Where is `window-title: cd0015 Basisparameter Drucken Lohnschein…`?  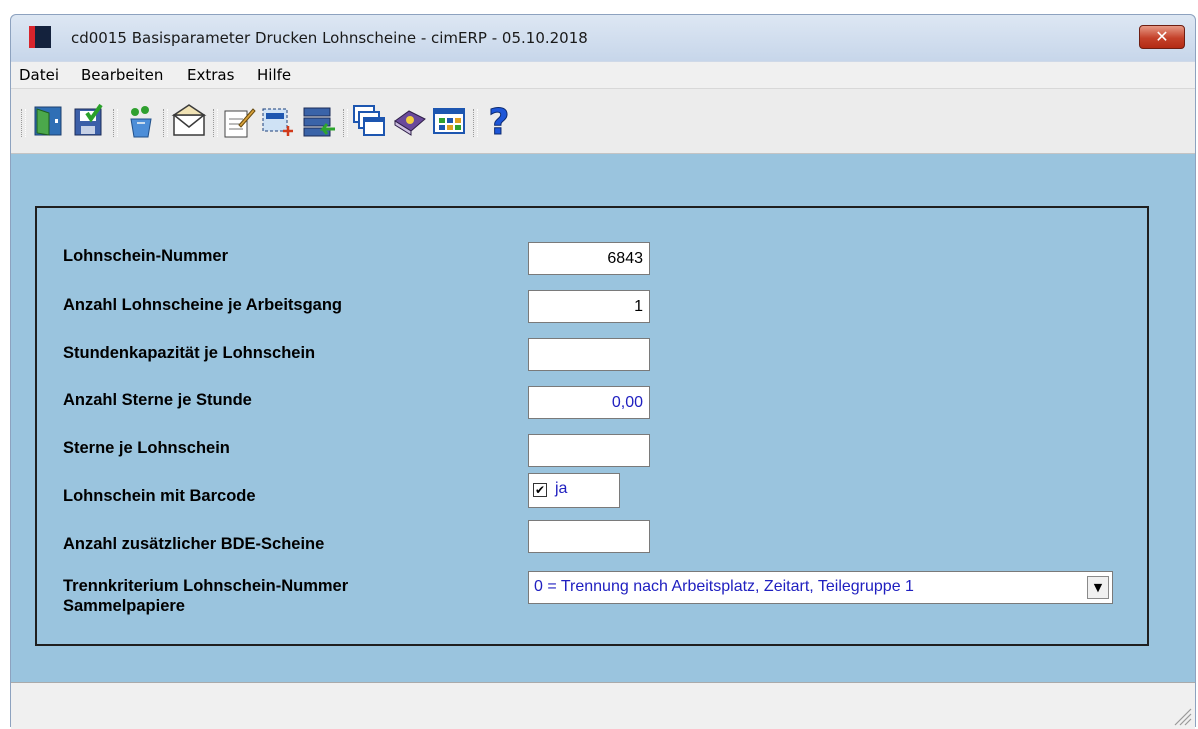 window-title: cd0015 Basisparameter Drucken Lohnschein… is located at coordinates (329, 38).